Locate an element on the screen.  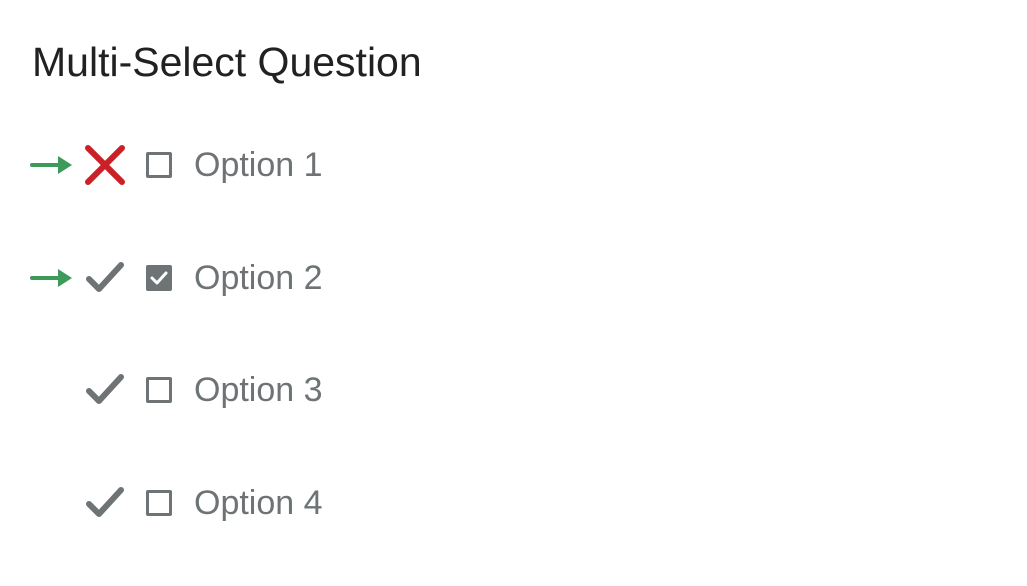
option-4-checkbox is located at coordinates (159, 503).